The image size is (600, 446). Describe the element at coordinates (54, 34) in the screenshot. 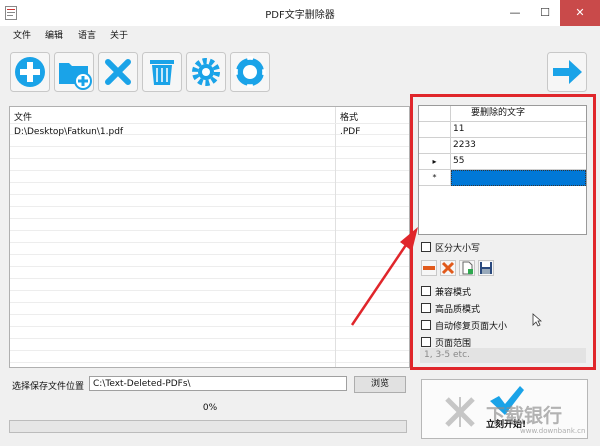

I see `menu-edit: 编辑` at that location.